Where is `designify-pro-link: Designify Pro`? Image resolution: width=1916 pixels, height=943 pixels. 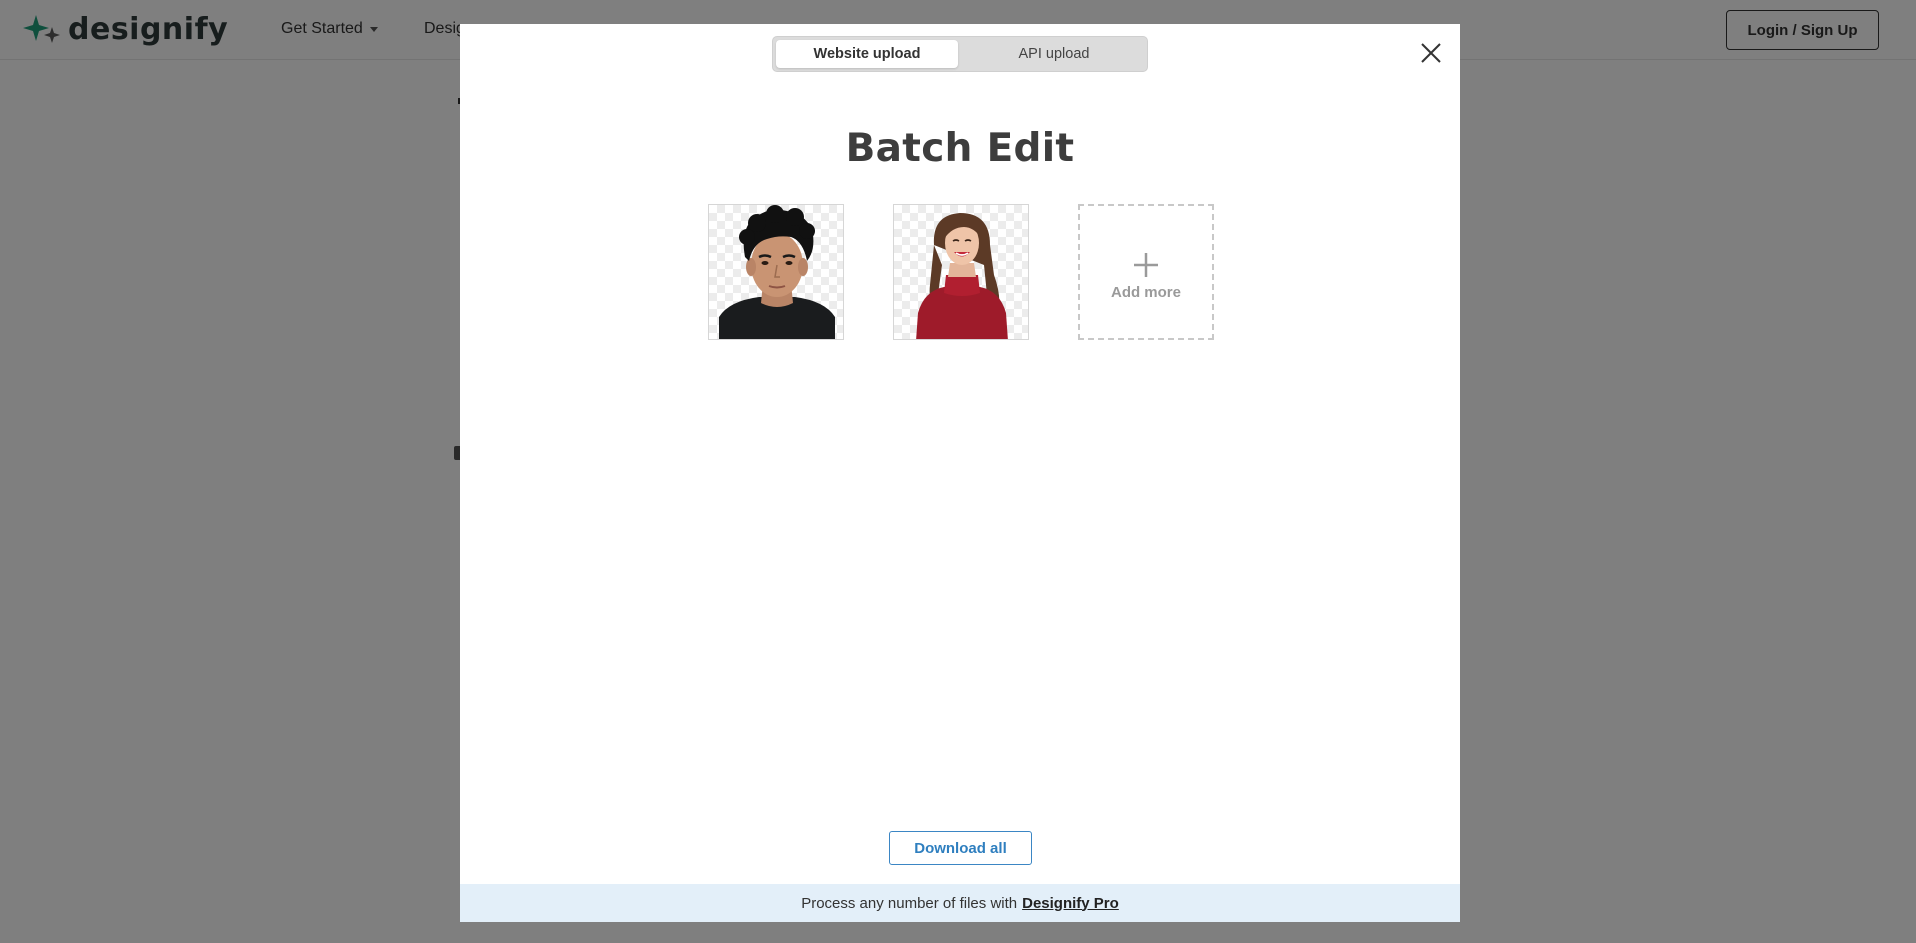 designify-pro-link: Designify Pro is located at coordinates (1070, 903).